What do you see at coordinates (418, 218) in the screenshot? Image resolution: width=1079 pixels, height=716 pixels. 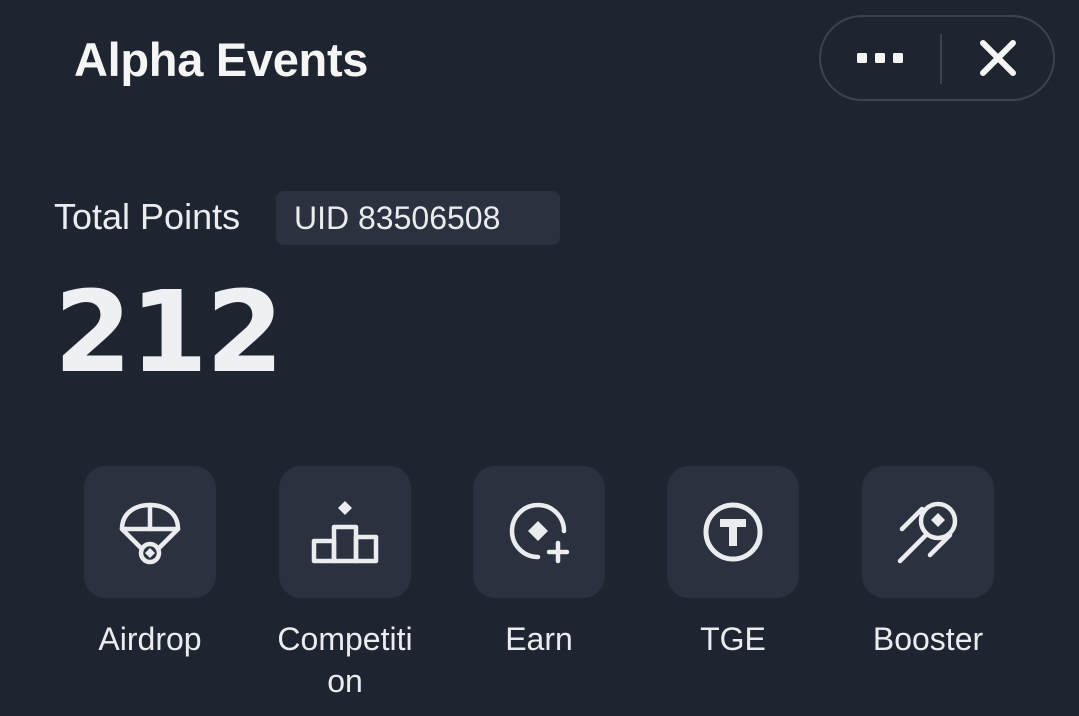 I see `uid-badge: UID 83506508` at bounding box center [418, 218].